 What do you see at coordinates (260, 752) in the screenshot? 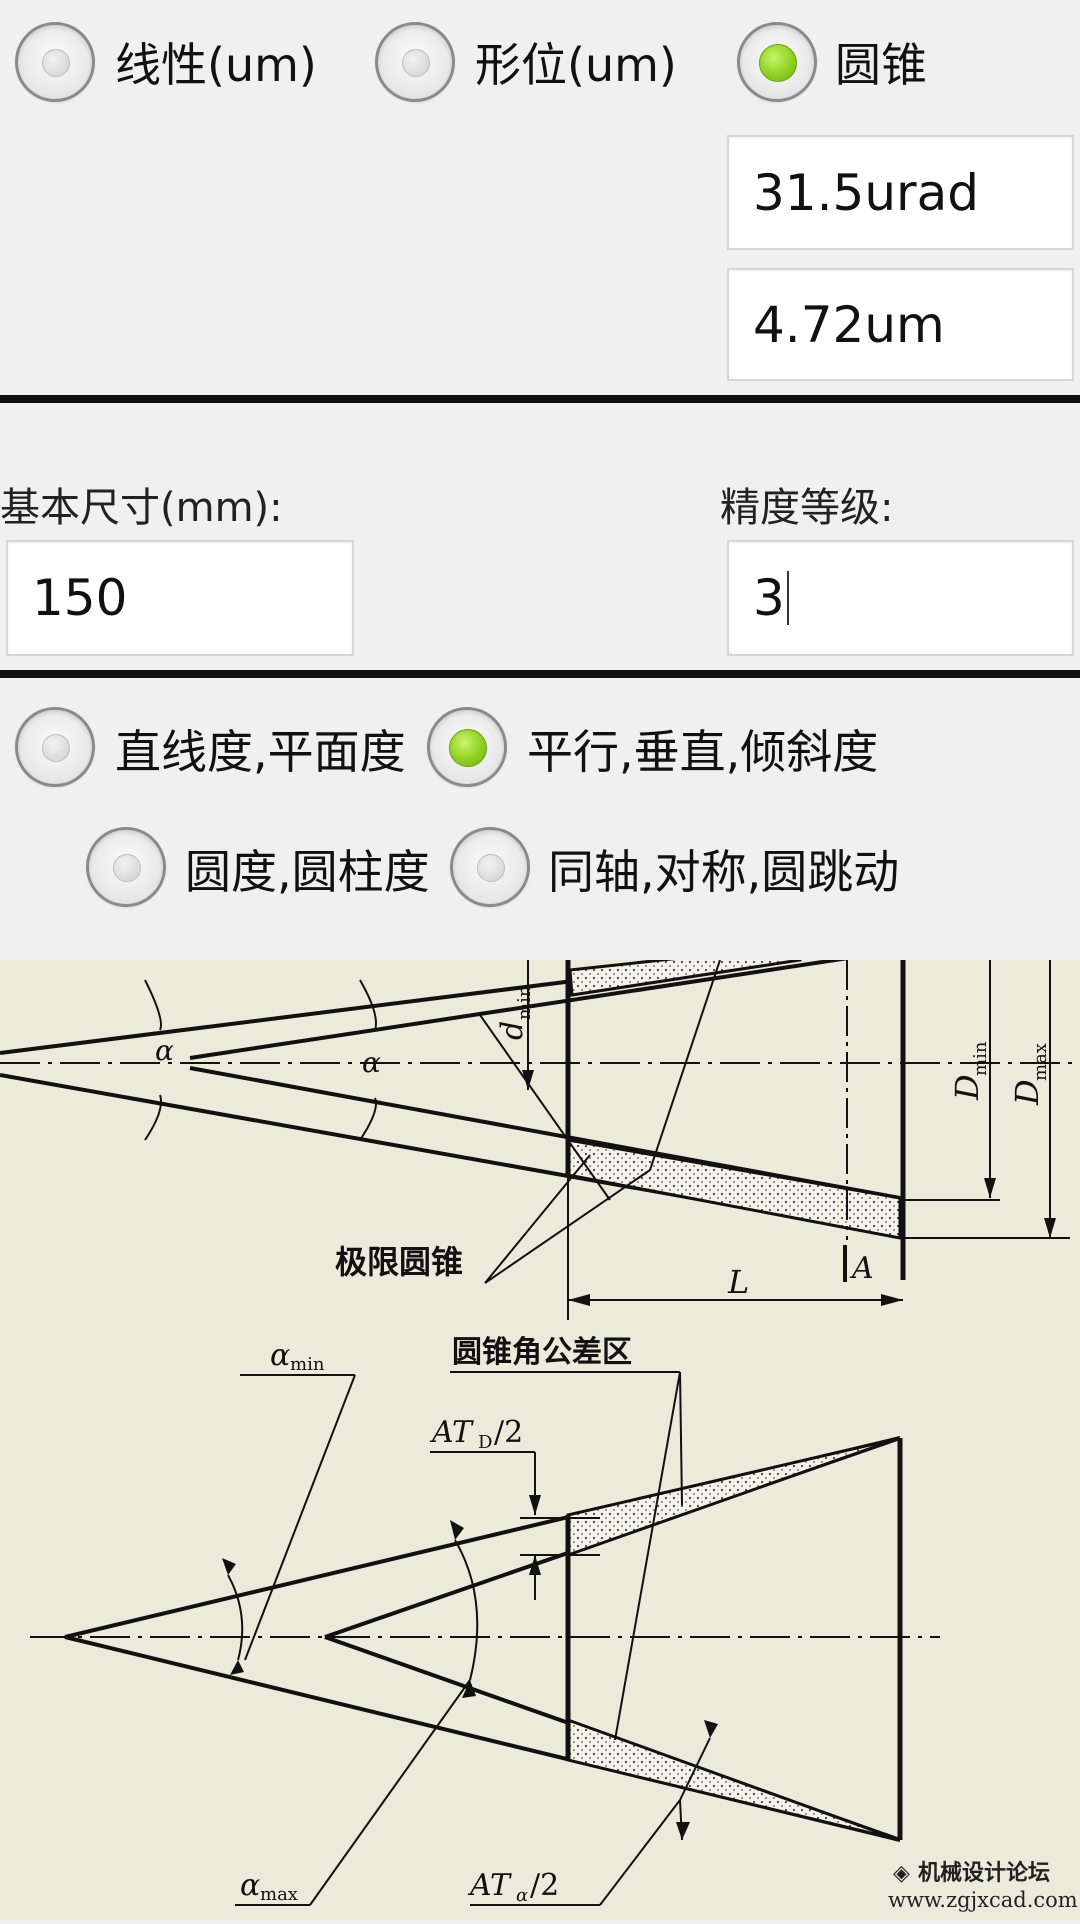
I see `radio-straightness-label: 直线度,平面度` at bounding box center [260, 752].